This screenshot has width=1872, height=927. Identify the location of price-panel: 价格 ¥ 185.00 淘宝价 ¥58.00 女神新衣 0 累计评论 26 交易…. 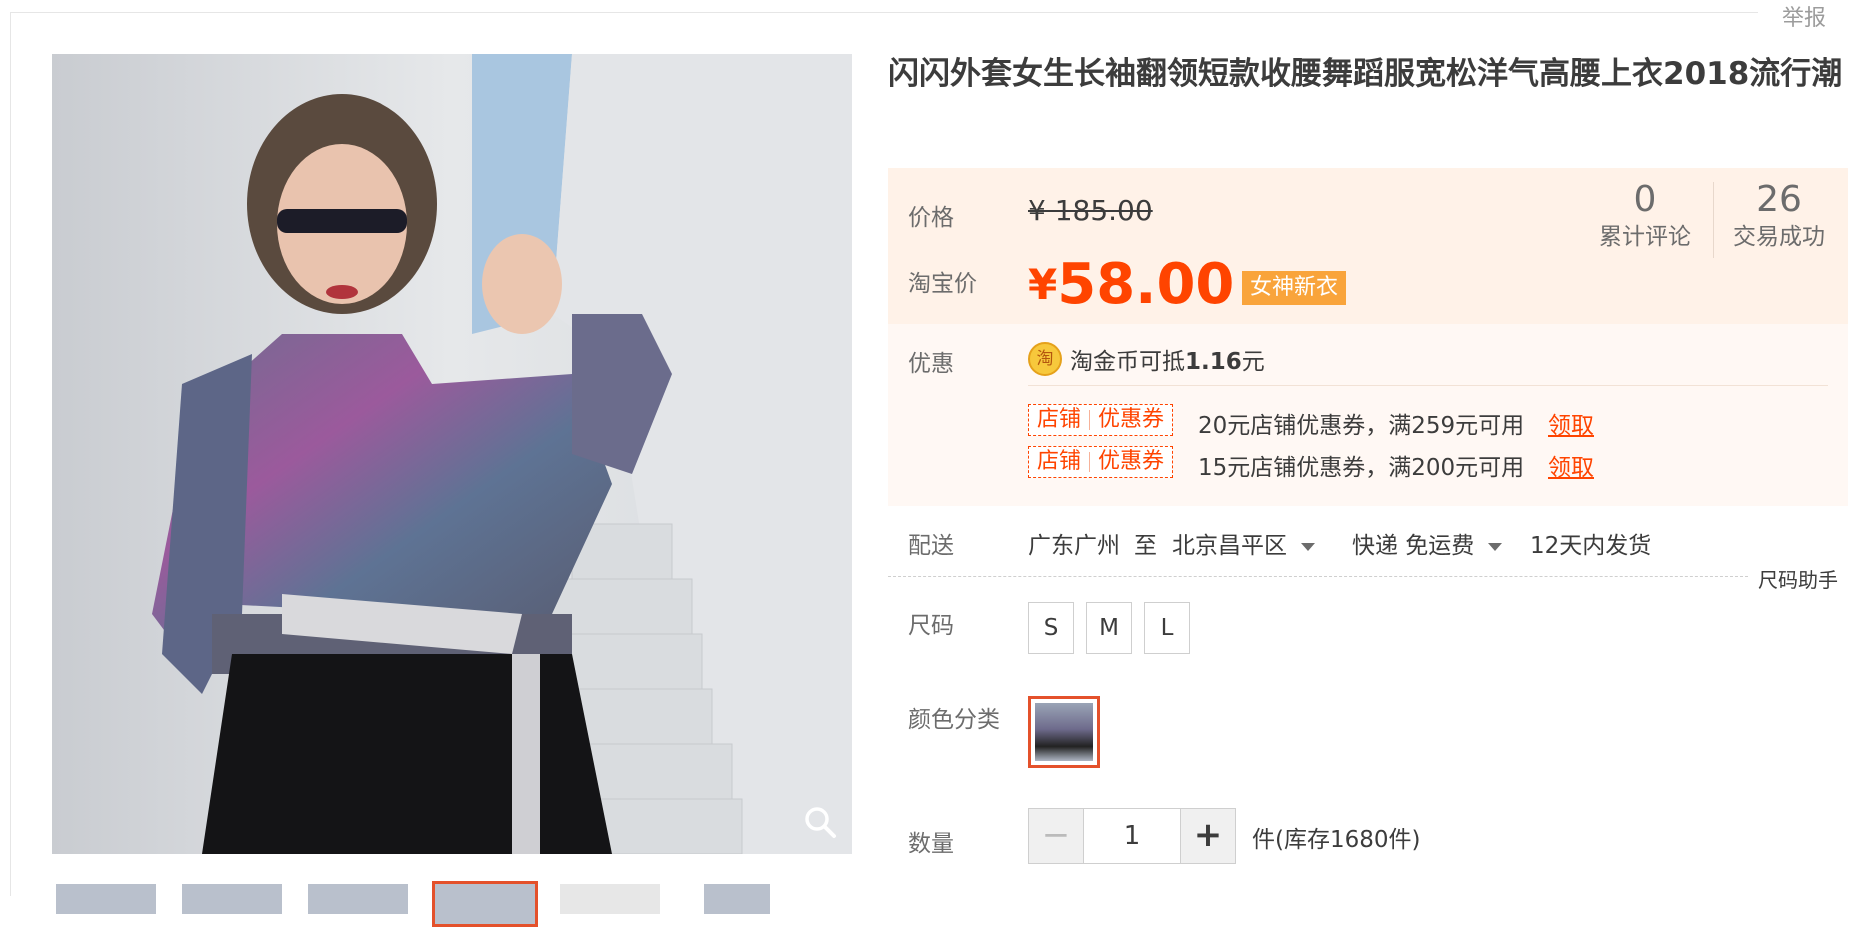
(1368, 246).